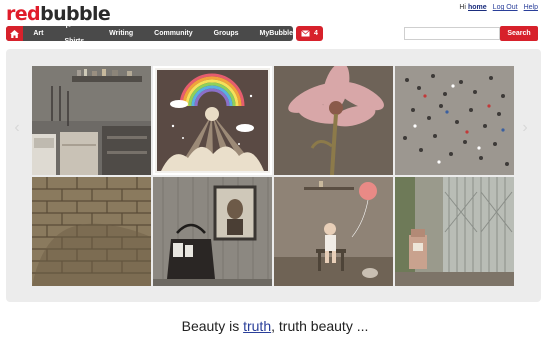 The width and height of the screenshot is (550, 347). What do you see at coordinates (276, 33) in the screenshot?
I see `nav-item-mybubble: MyBubble` at bounding box center [276, 33].